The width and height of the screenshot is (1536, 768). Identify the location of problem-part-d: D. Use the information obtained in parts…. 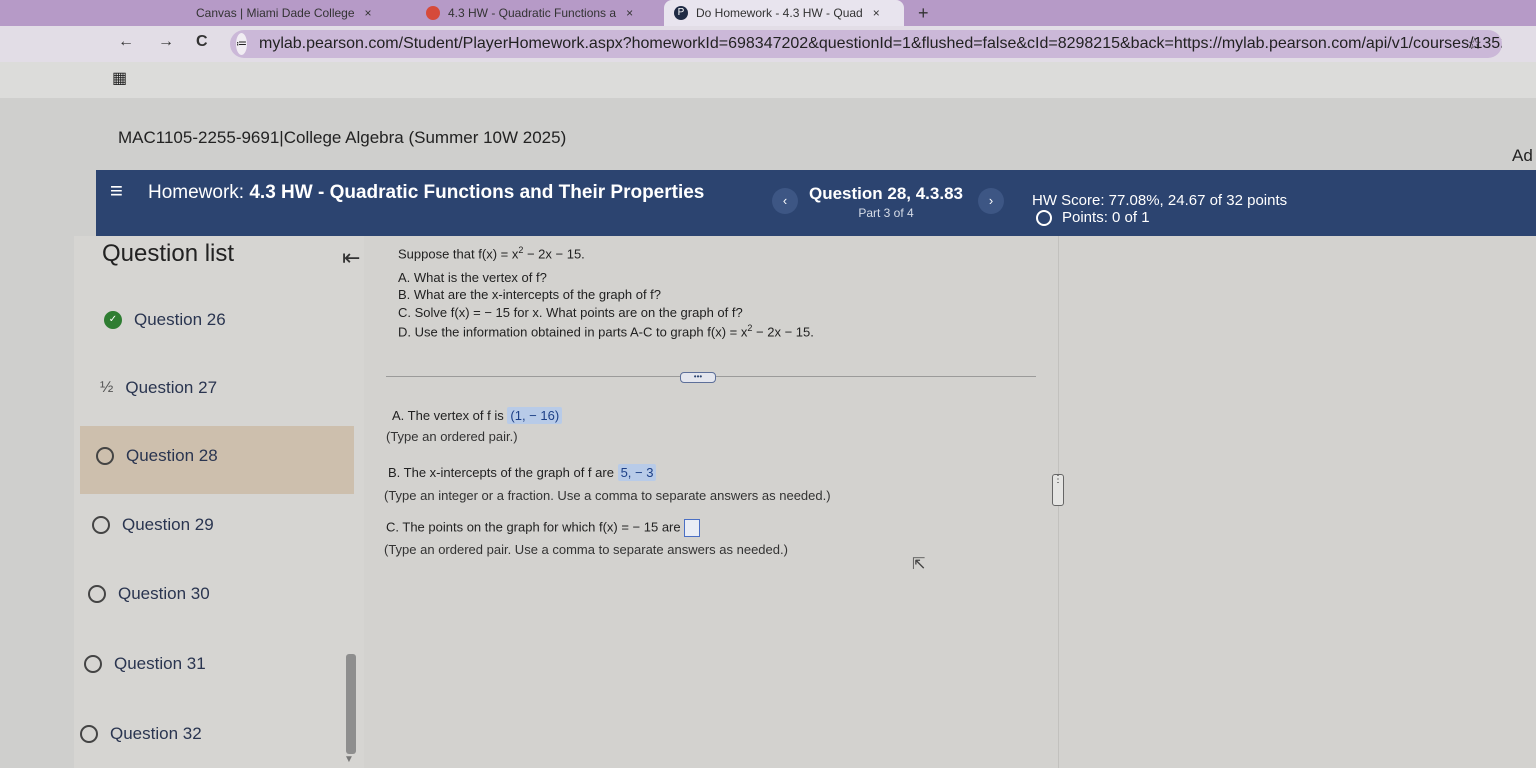
(606, 330).